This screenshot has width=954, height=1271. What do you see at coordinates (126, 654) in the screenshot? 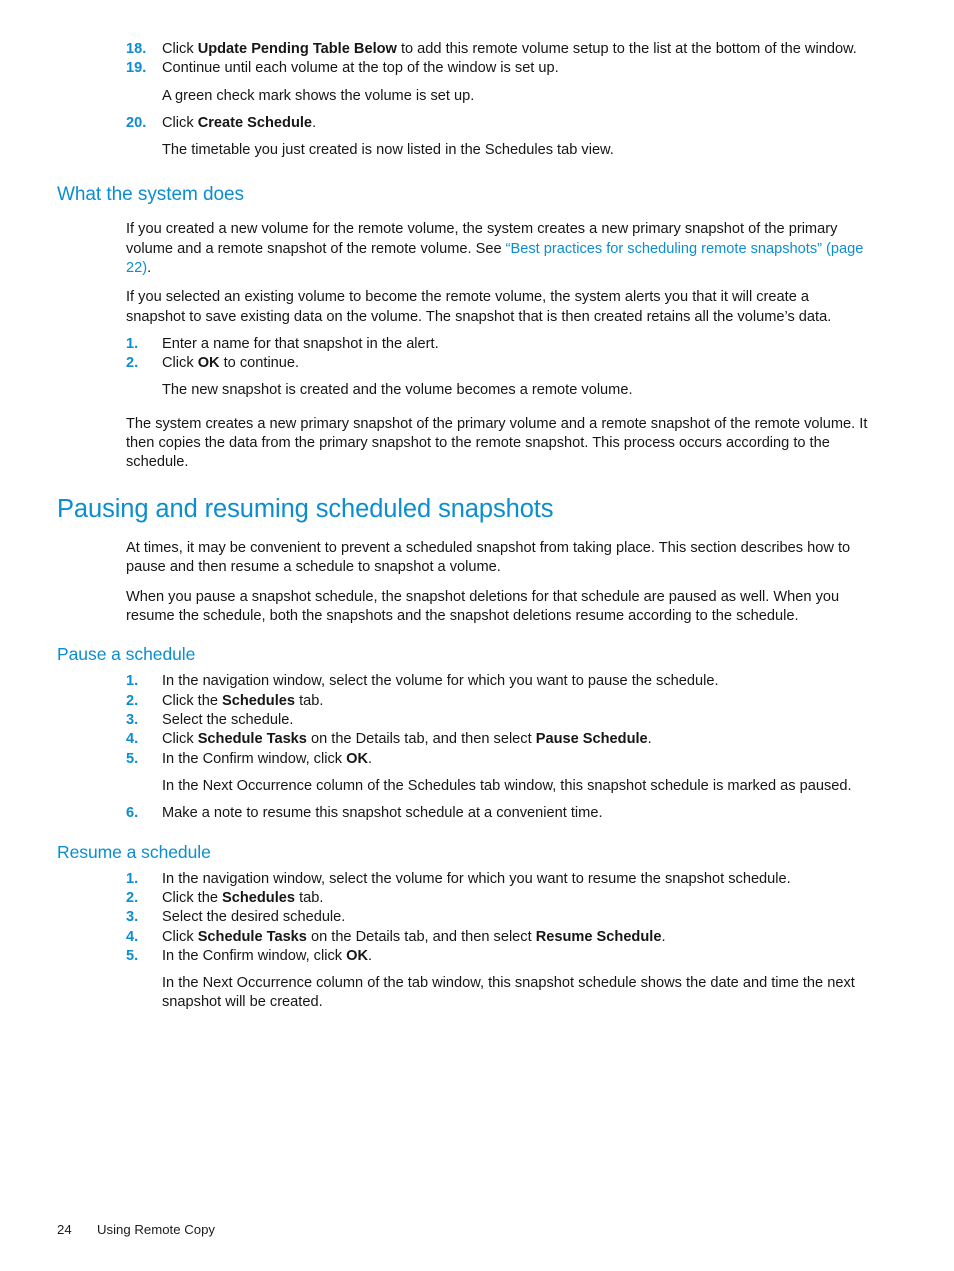
I see `section-heading-pause-a-schedule: Pause a schedule` at bounding box center [126, 654].